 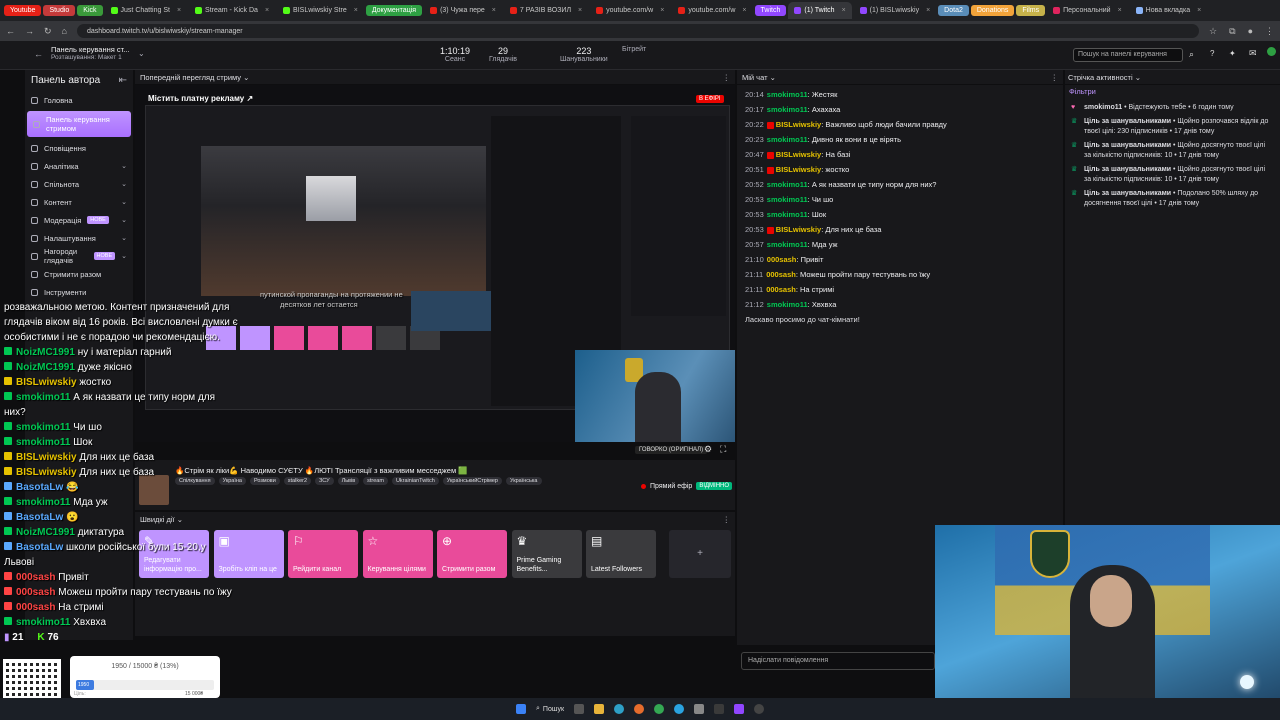 What do you see at coordinates (550, 709) in the screenshot?
I see `taskbar-search: ⌕ Пошук` at bounding box center [550, 709].